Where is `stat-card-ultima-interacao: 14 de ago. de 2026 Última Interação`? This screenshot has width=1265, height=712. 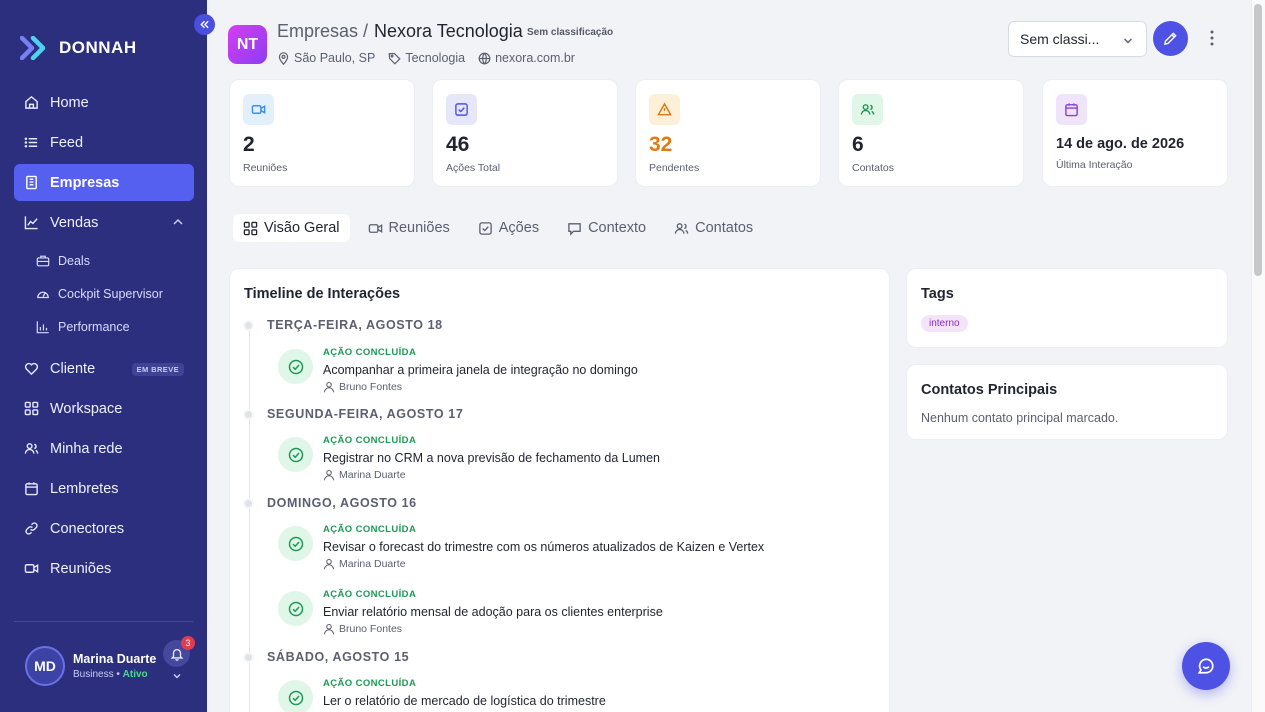
stat-card-ultima-interacao: 14 de ago. de 2026 Última Interação is located at coordinates (1135, 133).